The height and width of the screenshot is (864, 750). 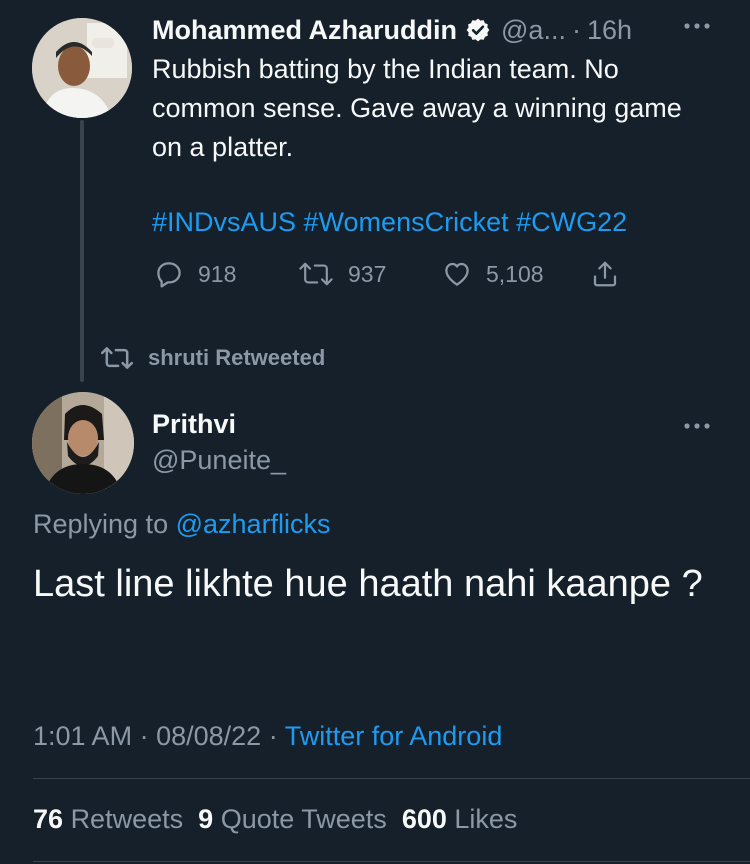 What do you see at coordinates (342, 274) in the screenshot?
I see `retweet-button: 937` at bounding box center [342, 274].